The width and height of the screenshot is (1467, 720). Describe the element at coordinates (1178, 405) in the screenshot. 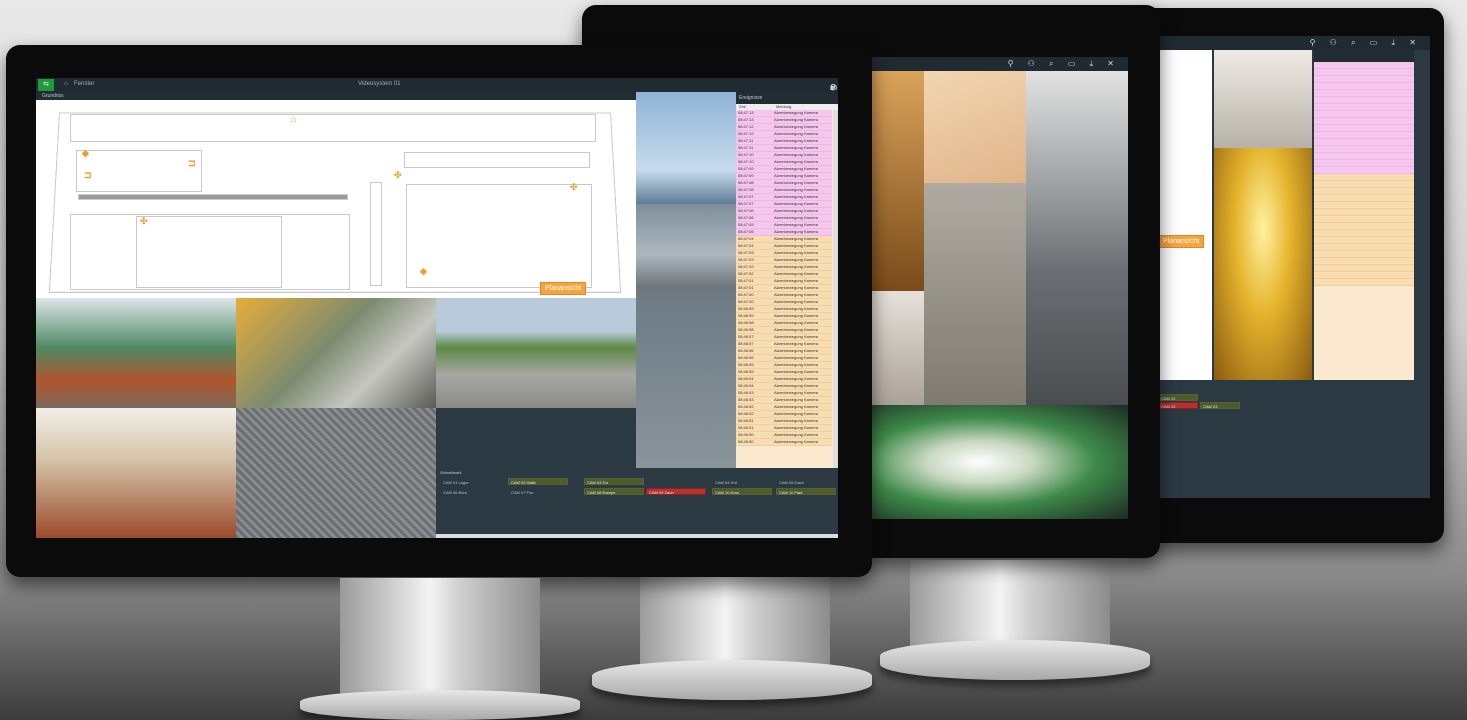

I see `alarm-cell: CAM 22` at that location.